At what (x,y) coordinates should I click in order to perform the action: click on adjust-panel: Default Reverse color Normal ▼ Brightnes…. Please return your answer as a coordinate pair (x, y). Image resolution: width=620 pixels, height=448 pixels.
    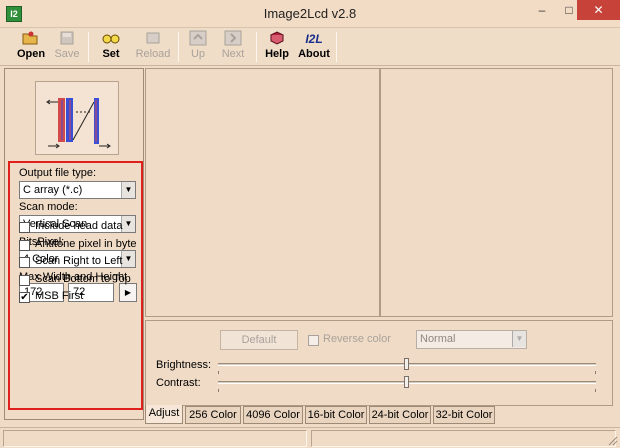
    Looking at the image, I should click on (379, 363).